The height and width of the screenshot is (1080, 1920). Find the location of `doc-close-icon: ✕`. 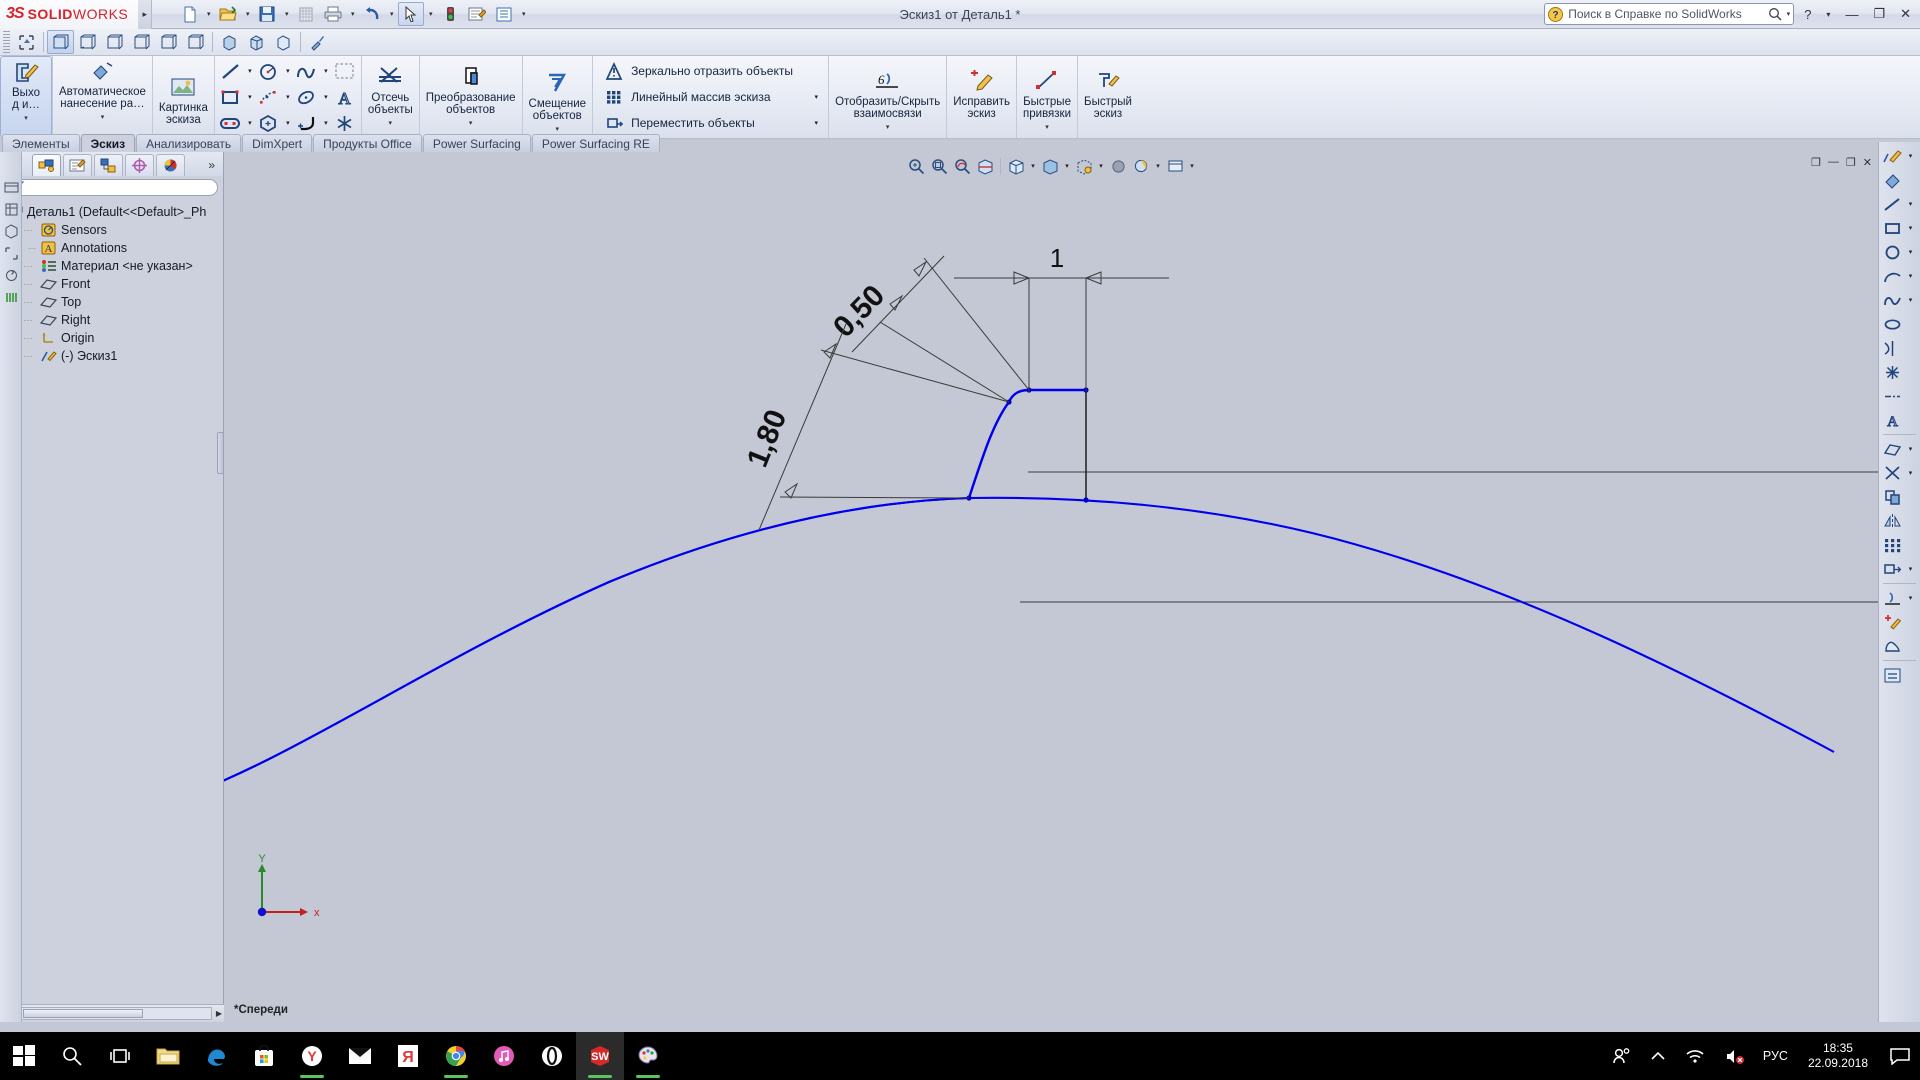

doc-close-icon: ✕ is located at coordinates (1867, 162).